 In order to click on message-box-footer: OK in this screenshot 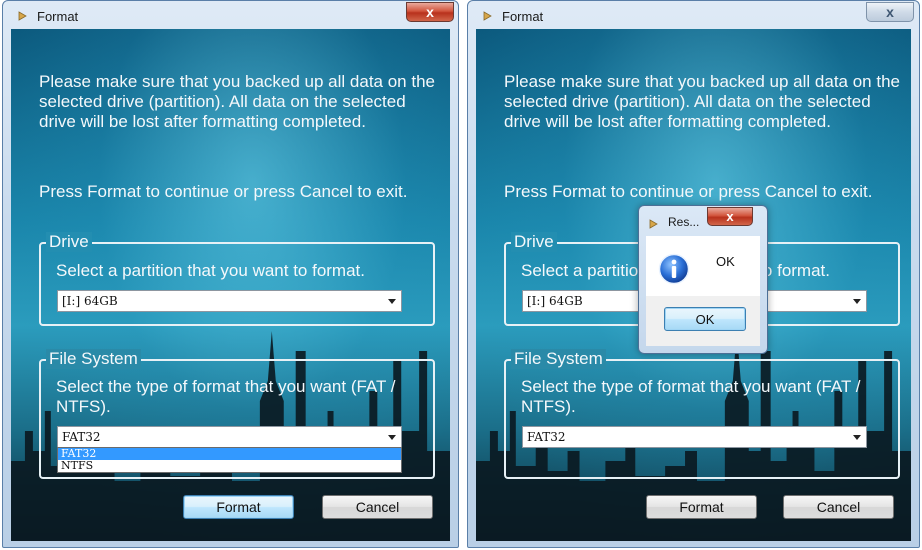, I will do `click(703, 321)`.